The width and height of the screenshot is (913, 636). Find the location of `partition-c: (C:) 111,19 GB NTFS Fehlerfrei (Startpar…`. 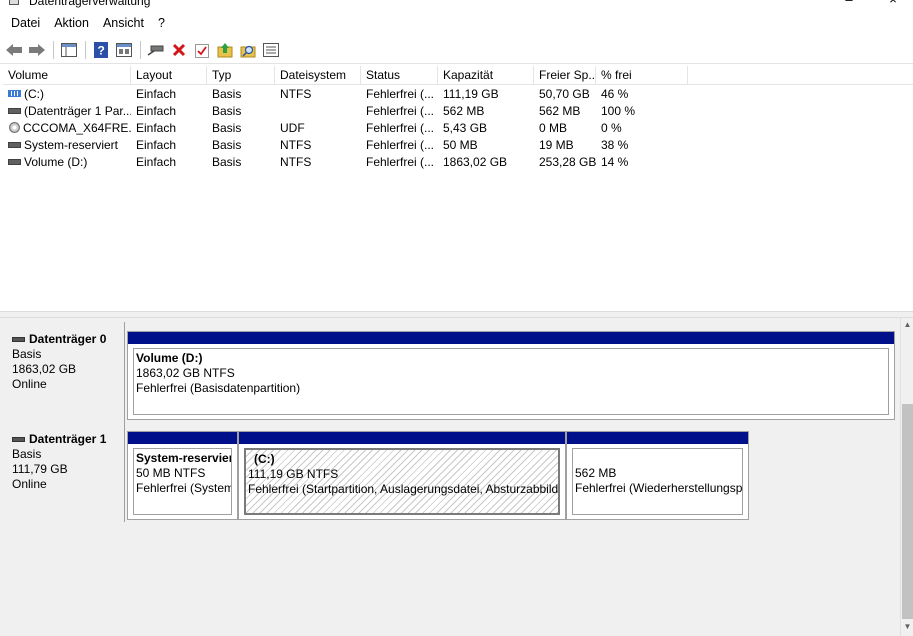

partition-c: (C:) 111,19 GB NTFS Fehlerfrei (Startpar… is located at coordinates (402, 475).